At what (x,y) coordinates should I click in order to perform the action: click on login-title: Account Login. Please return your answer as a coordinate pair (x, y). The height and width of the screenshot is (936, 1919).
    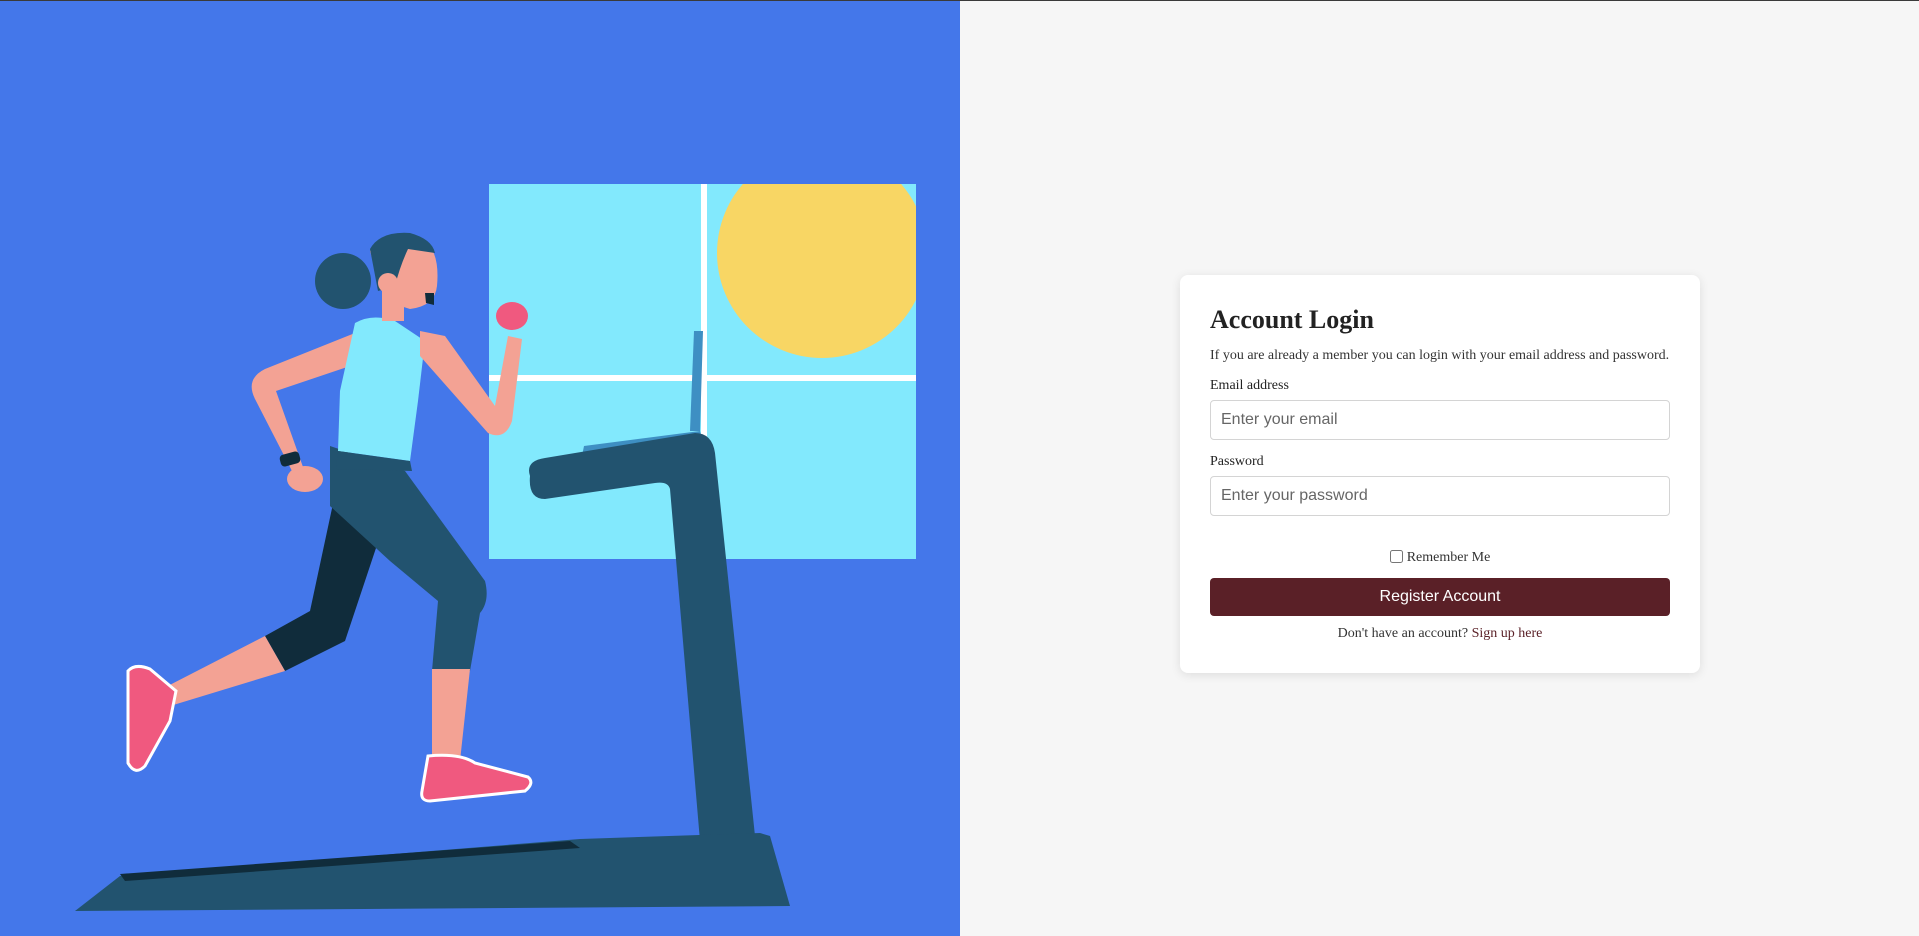
    Looking at the image, I should click on (1292, 319).